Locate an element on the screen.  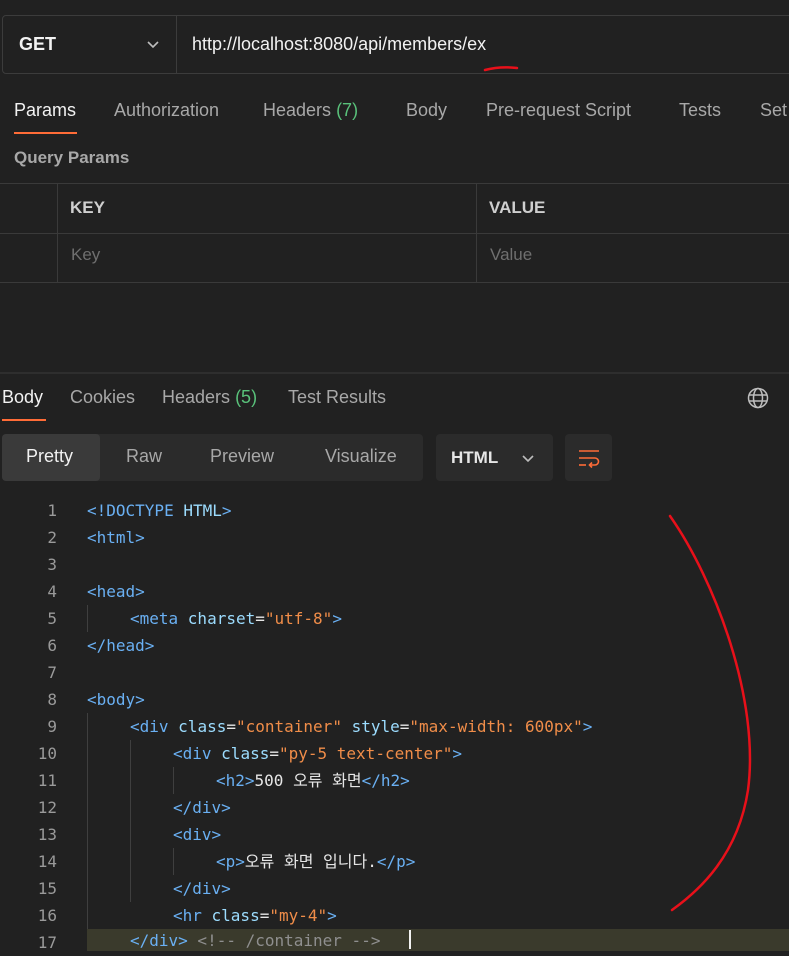
tab-authorization: Authorization is located at coordinates (166, 110).